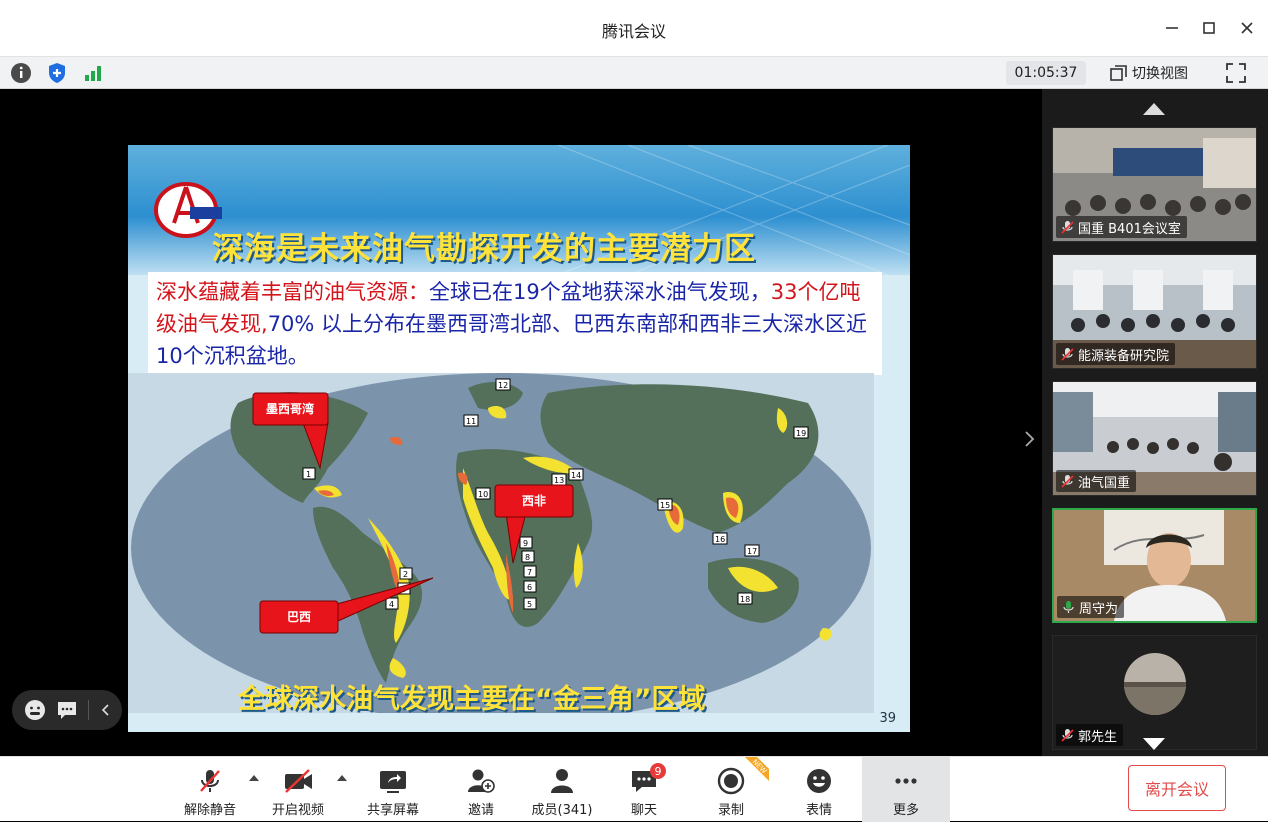  I want to click on switch-view-button: 切换视图, so click(1149, 73).